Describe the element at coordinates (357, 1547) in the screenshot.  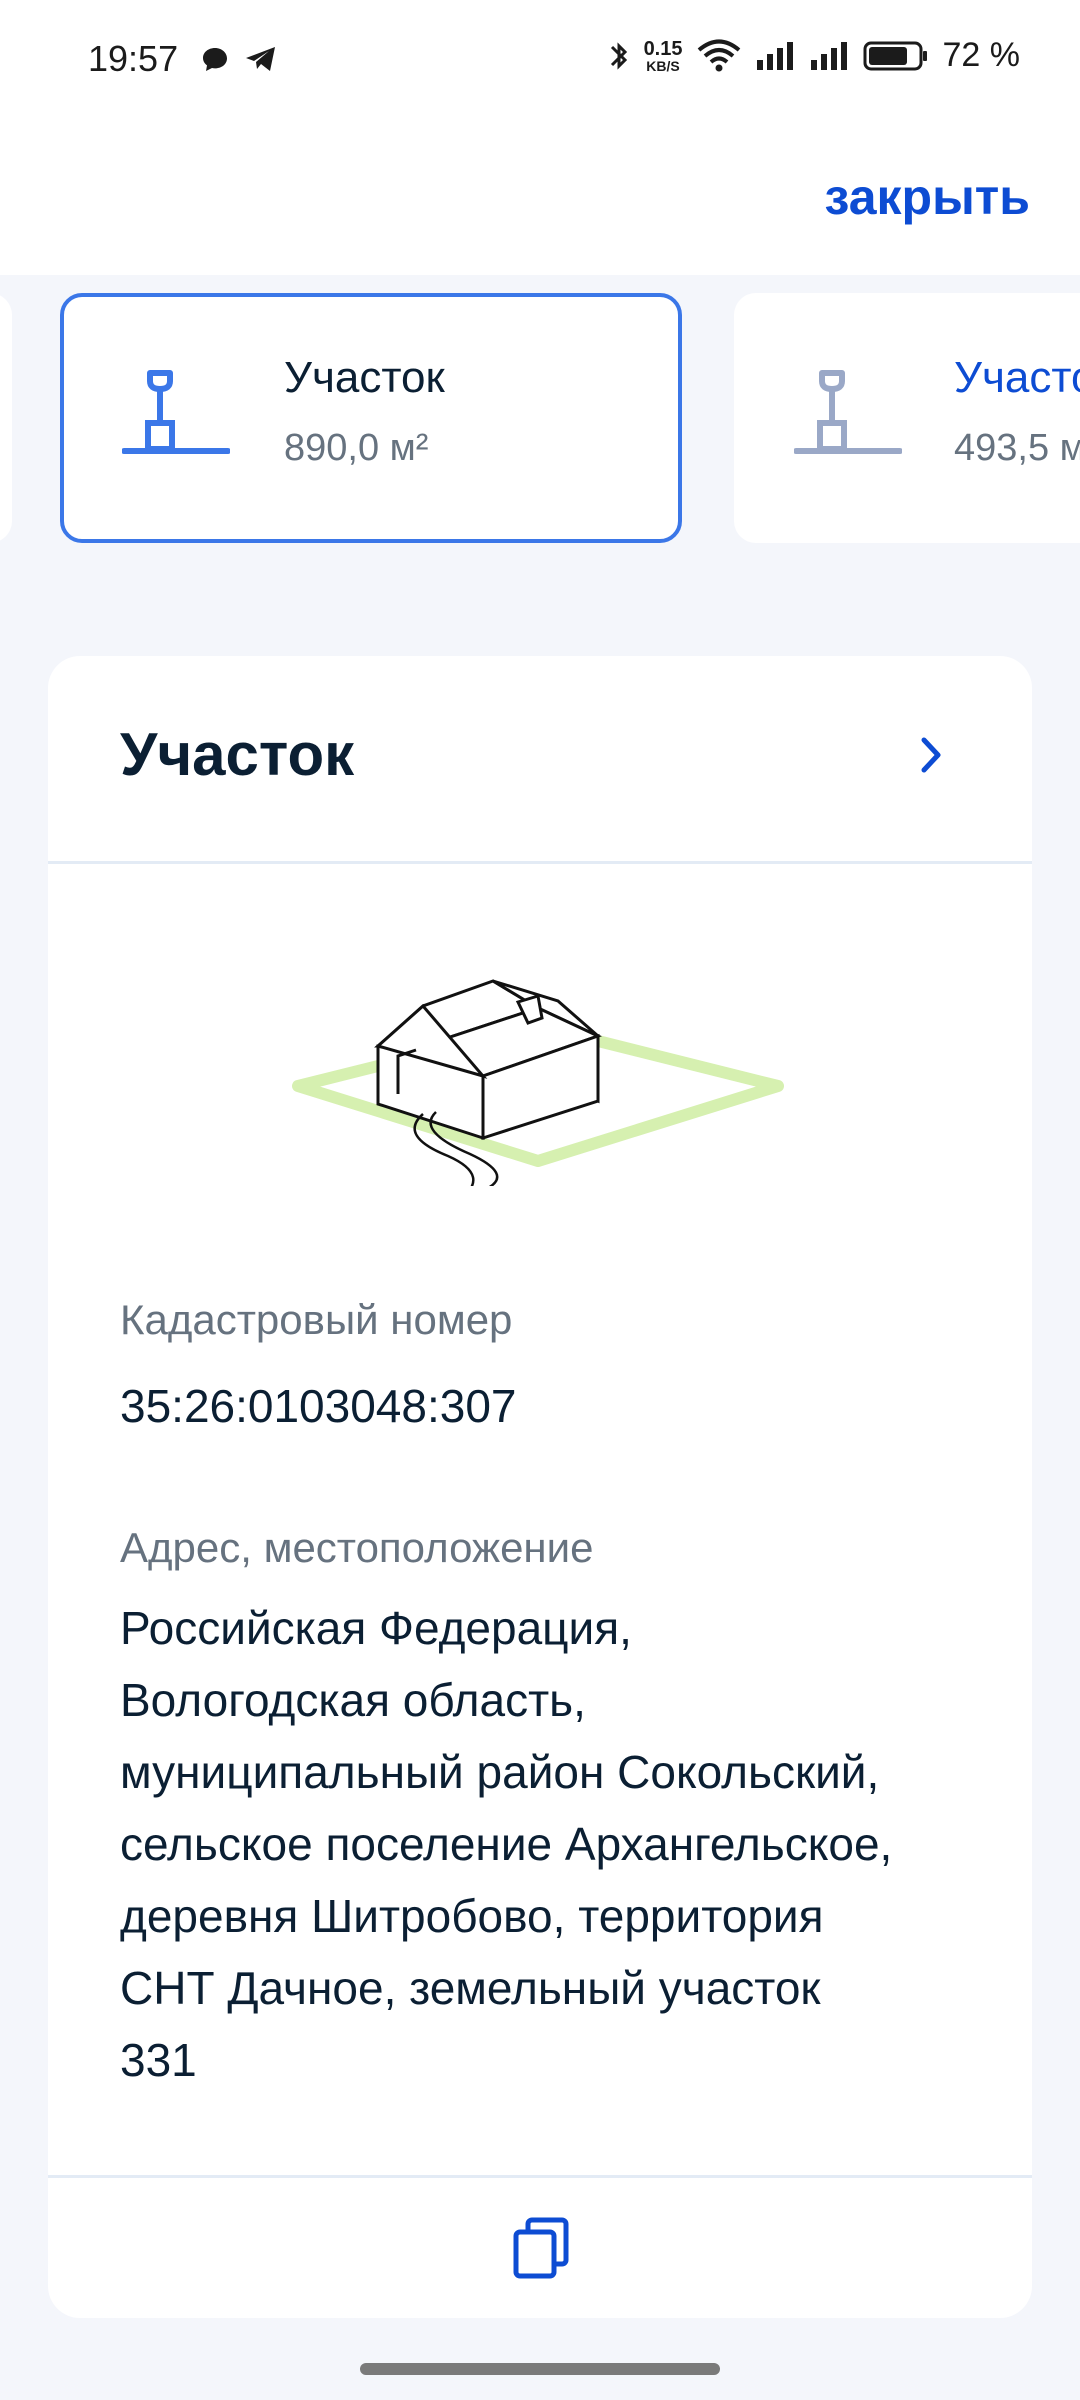
I see `address-label: Адрес, местоположение` at that location.